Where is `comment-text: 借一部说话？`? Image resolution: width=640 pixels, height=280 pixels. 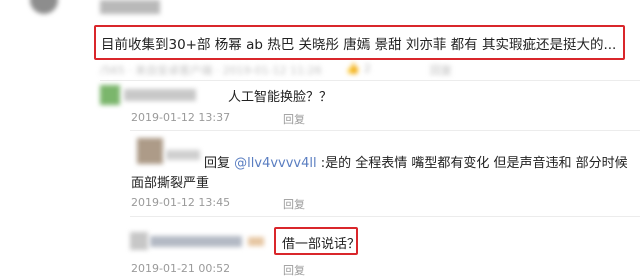
comment-text: 借一部说话？ is located at coordinates (321, 244).